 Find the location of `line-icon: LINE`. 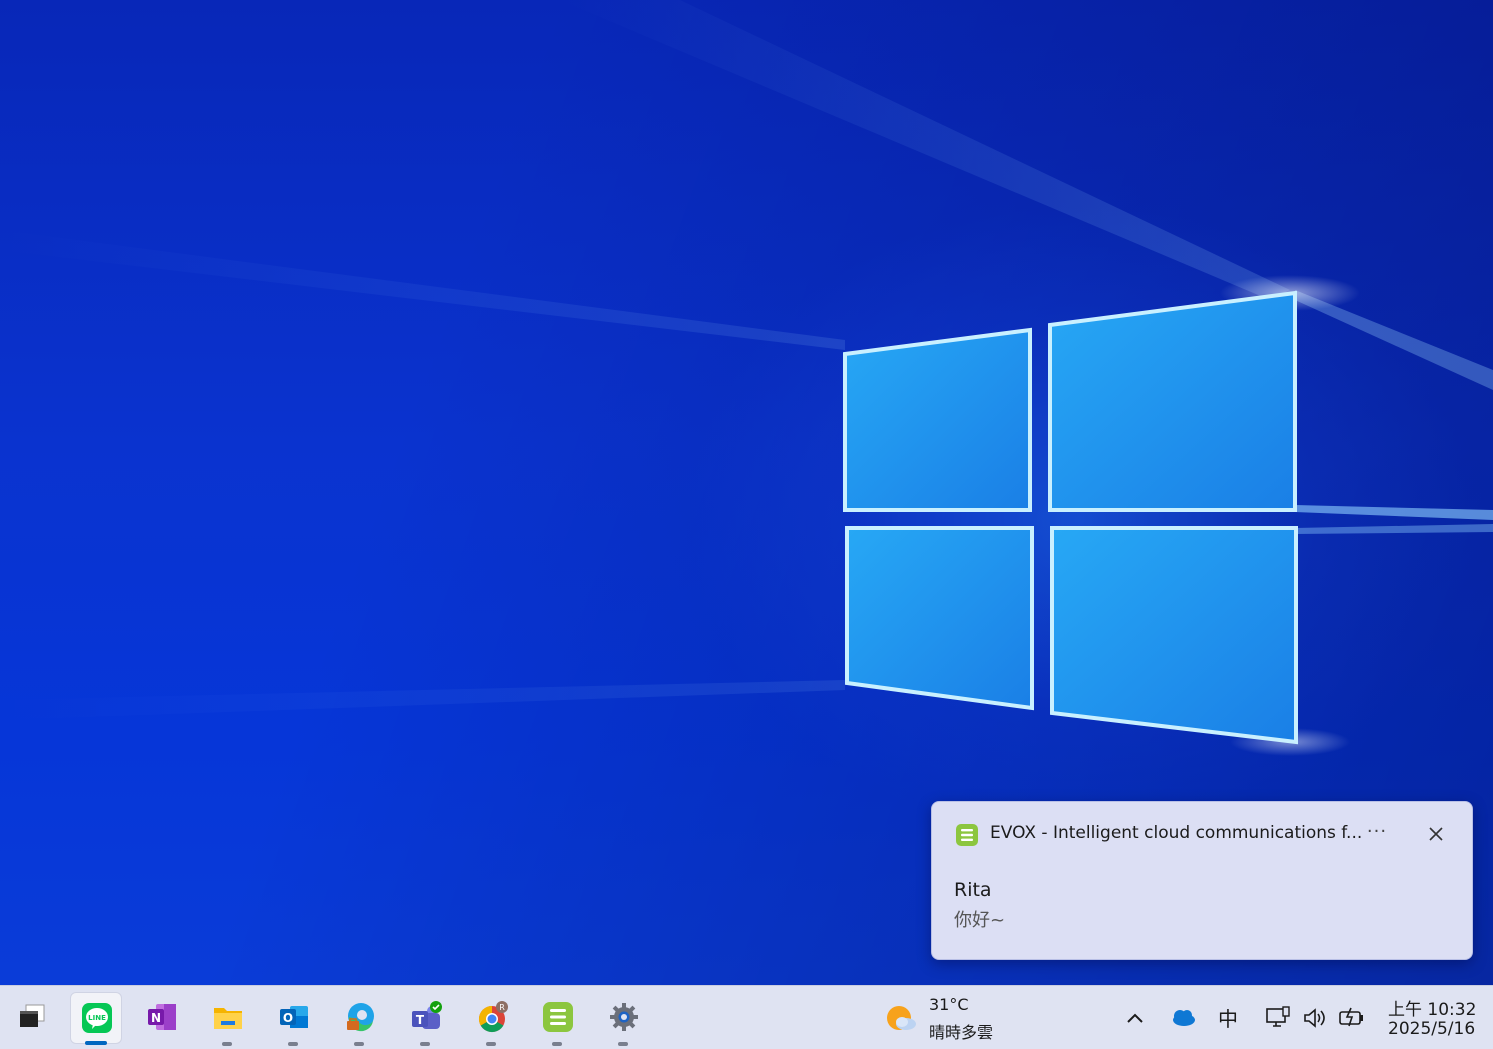

line-icon: LINE is located at coordinates (97, 1018).